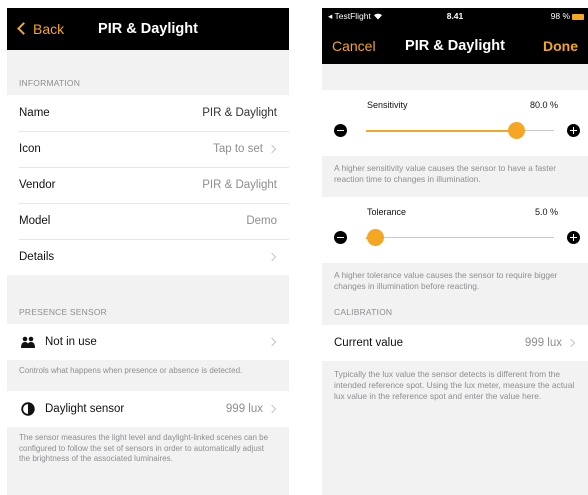  I want to click on sensitivity-plus-button, so click(573, 130).